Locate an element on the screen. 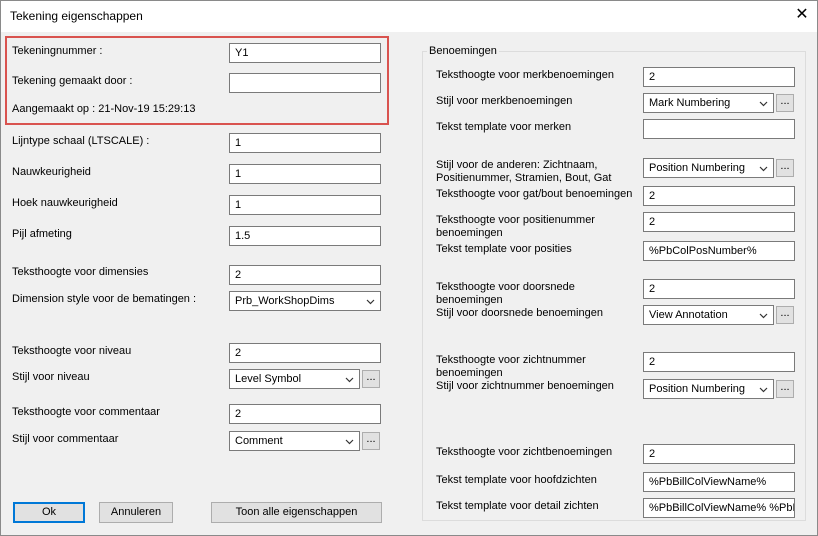 The image size is (818, 536). arrow-size-input: 1.5 is located at coordinates (305, 236).